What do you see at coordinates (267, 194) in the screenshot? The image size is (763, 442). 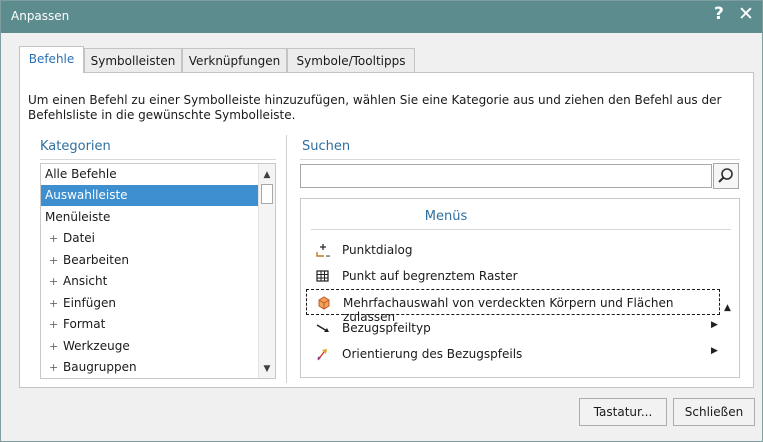 I see `scroll-thumb` at bounding box center [267, 194].